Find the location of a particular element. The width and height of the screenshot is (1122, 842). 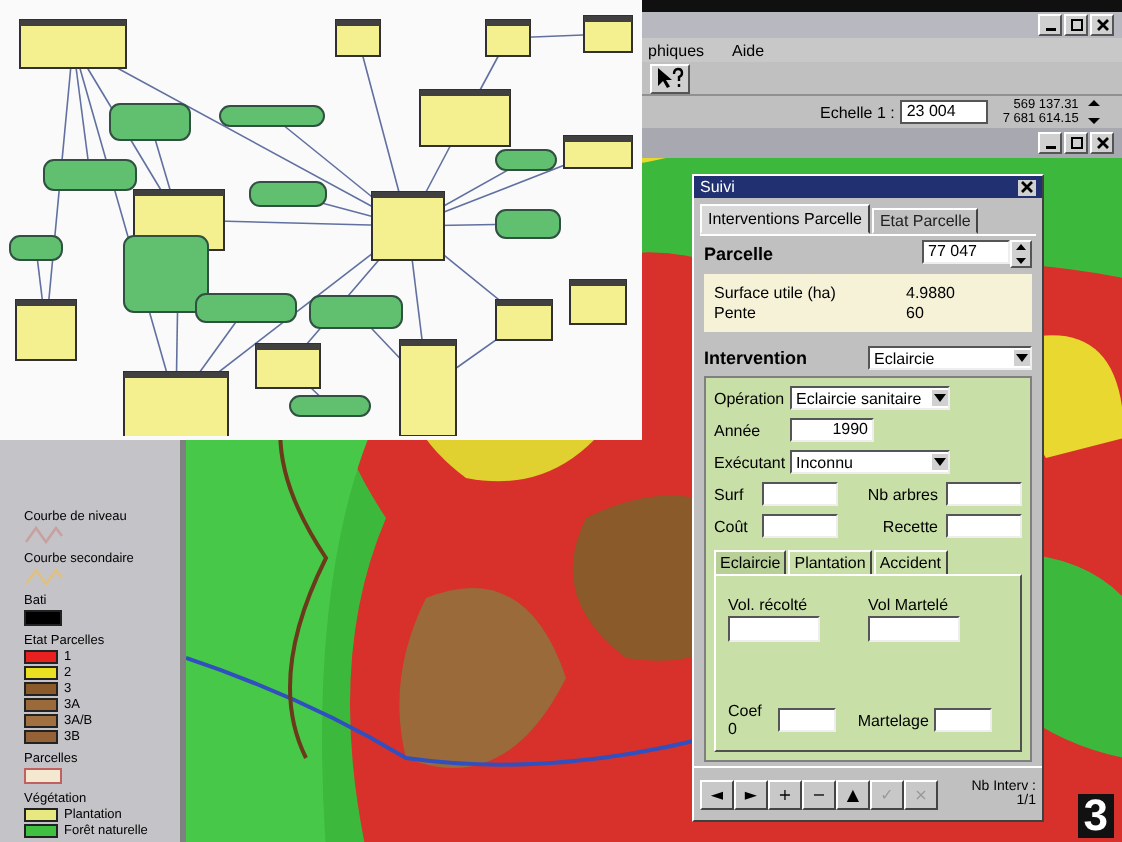

nav-button: ► is located at coordinates (751, 794).